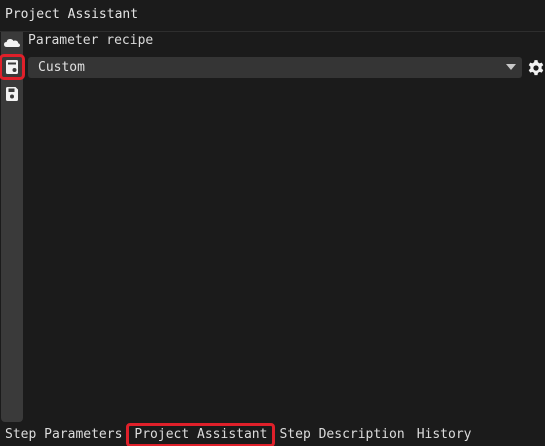 Image resolution: width=545 pixels, height=446 pixels. I want to click on recipe-book-button, so click(12, 67).